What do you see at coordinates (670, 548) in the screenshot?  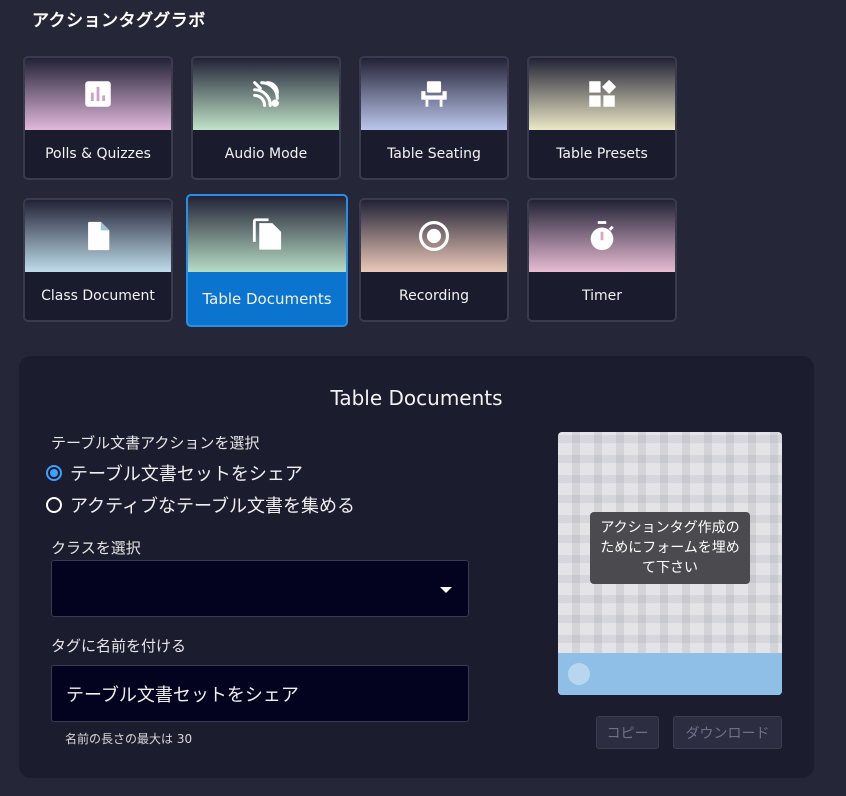 I see `qr-overlay-message: アクションタグ作成のためにフォームを埋めて下さい` at bounding box center [670, 548].